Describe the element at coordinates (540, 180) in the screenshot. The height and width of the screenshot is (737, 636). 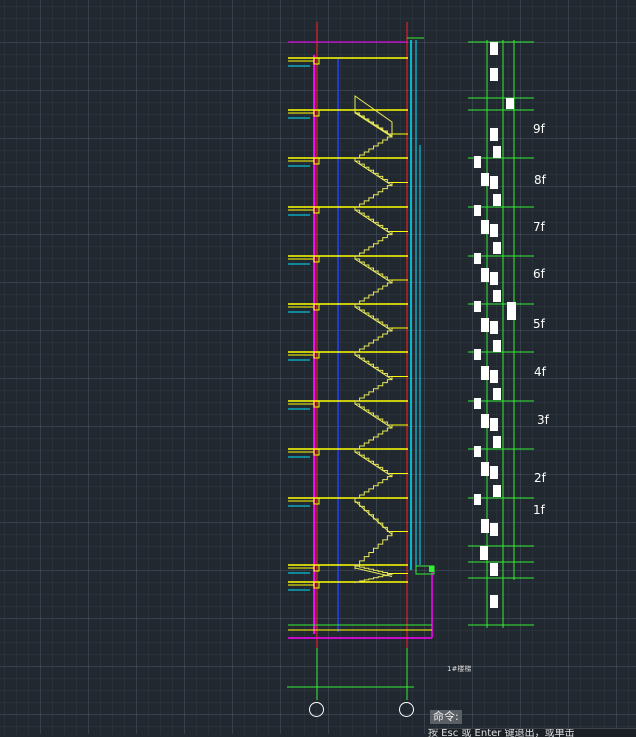
I see `floor-label-8f: 8f` at that location.